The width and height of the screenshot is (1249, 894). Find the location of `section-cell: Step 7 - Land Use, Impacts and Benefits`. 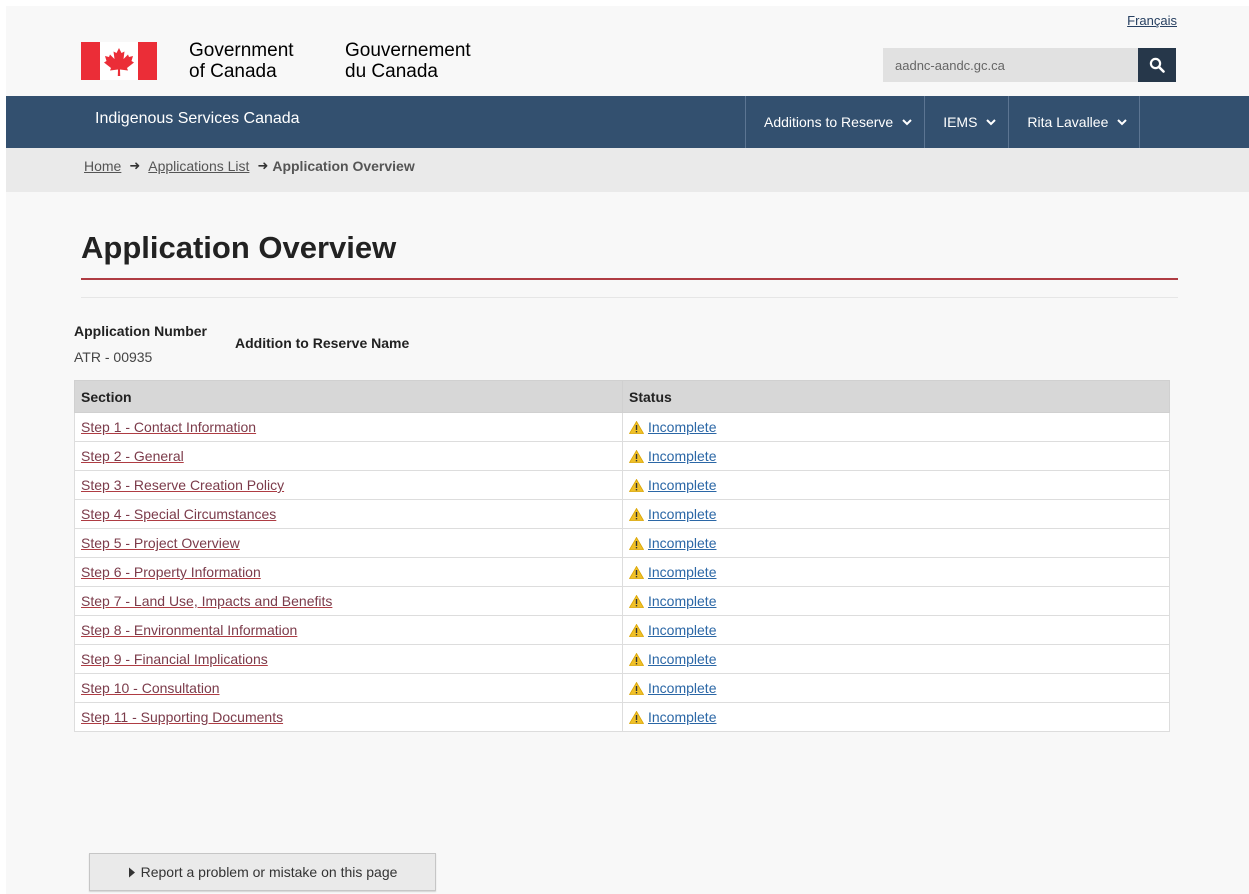

section-cell: Step 7 - Land Use, Impacts and Benefits is located at coordinates (348, 601).